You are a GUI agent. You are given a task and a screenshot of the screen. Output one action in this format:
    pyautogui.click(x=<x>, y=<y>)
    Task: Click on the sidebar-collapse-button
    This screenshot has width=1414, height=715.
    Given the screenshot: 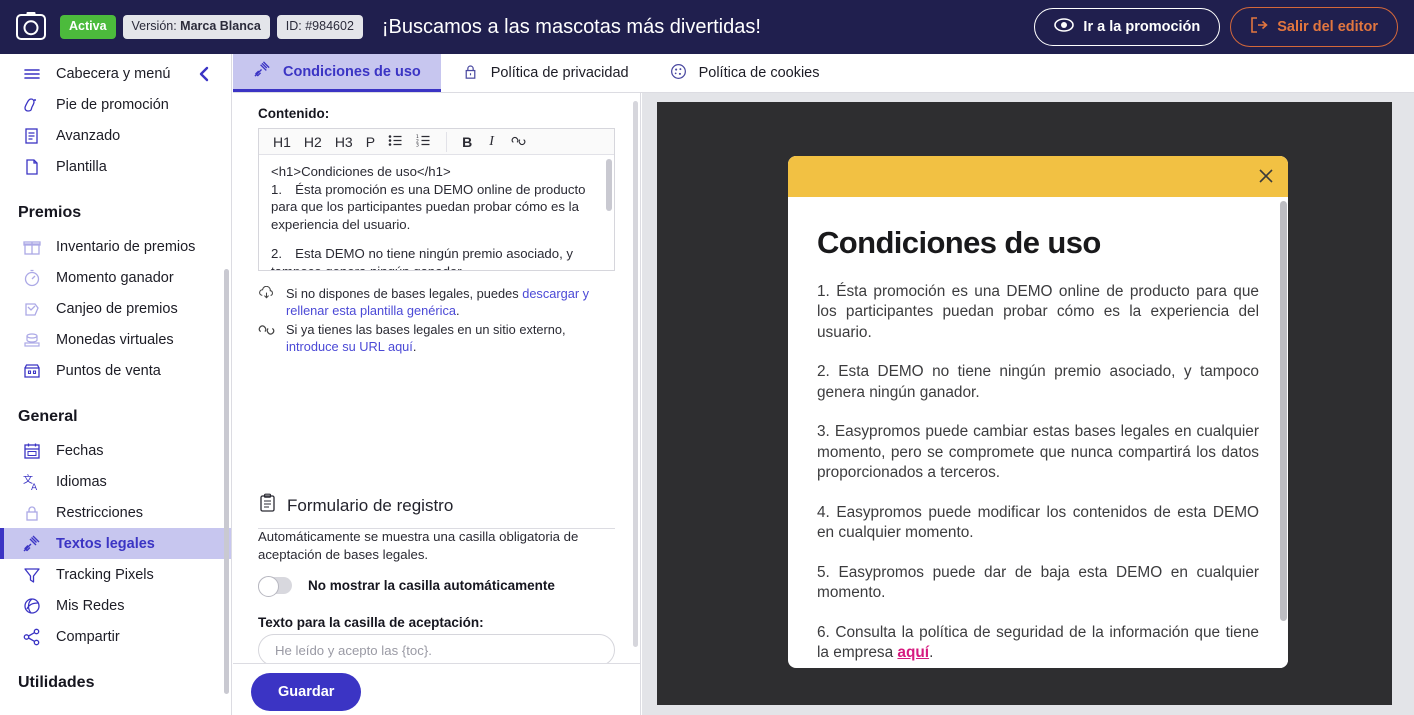 What is the action you would take?
    pyautogui.click(x=204, y=74)
    